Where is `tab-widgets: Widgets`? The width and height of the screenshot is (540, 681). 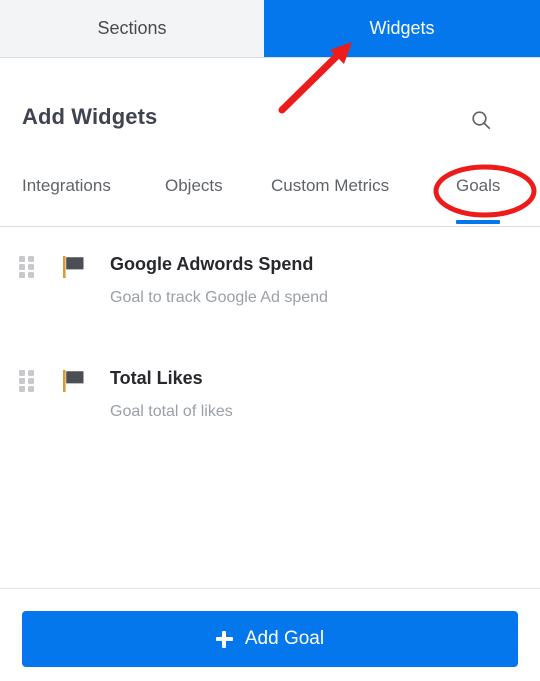
tab-widgets: Widgets is located at coordinates (402, 28).